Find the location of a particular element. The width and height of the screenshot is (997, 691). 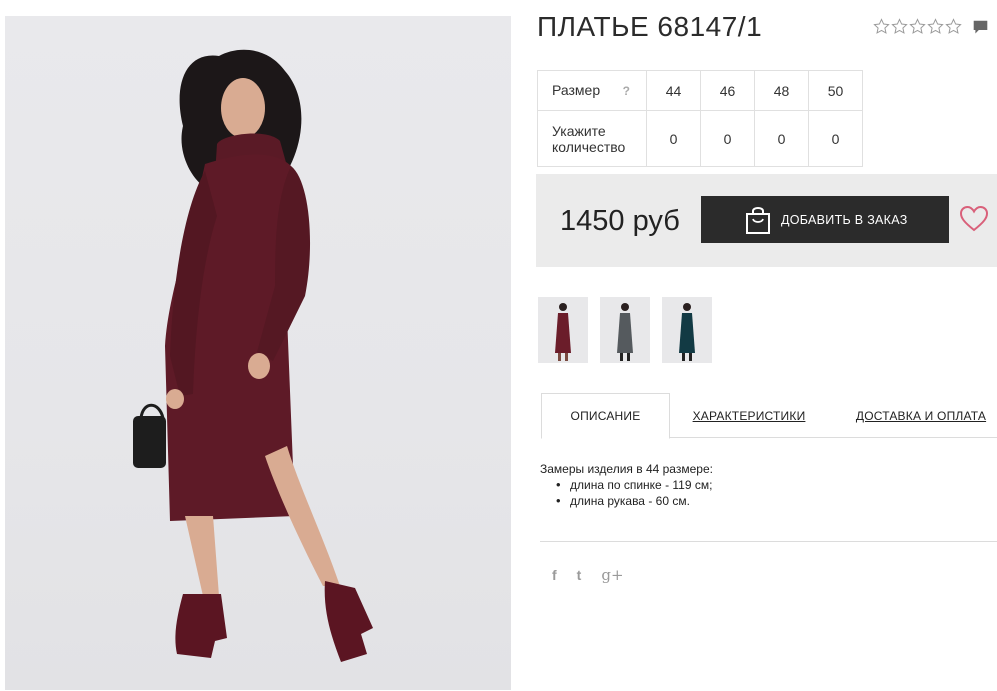

thumbnail-grey is located at coordinates (625, 330).